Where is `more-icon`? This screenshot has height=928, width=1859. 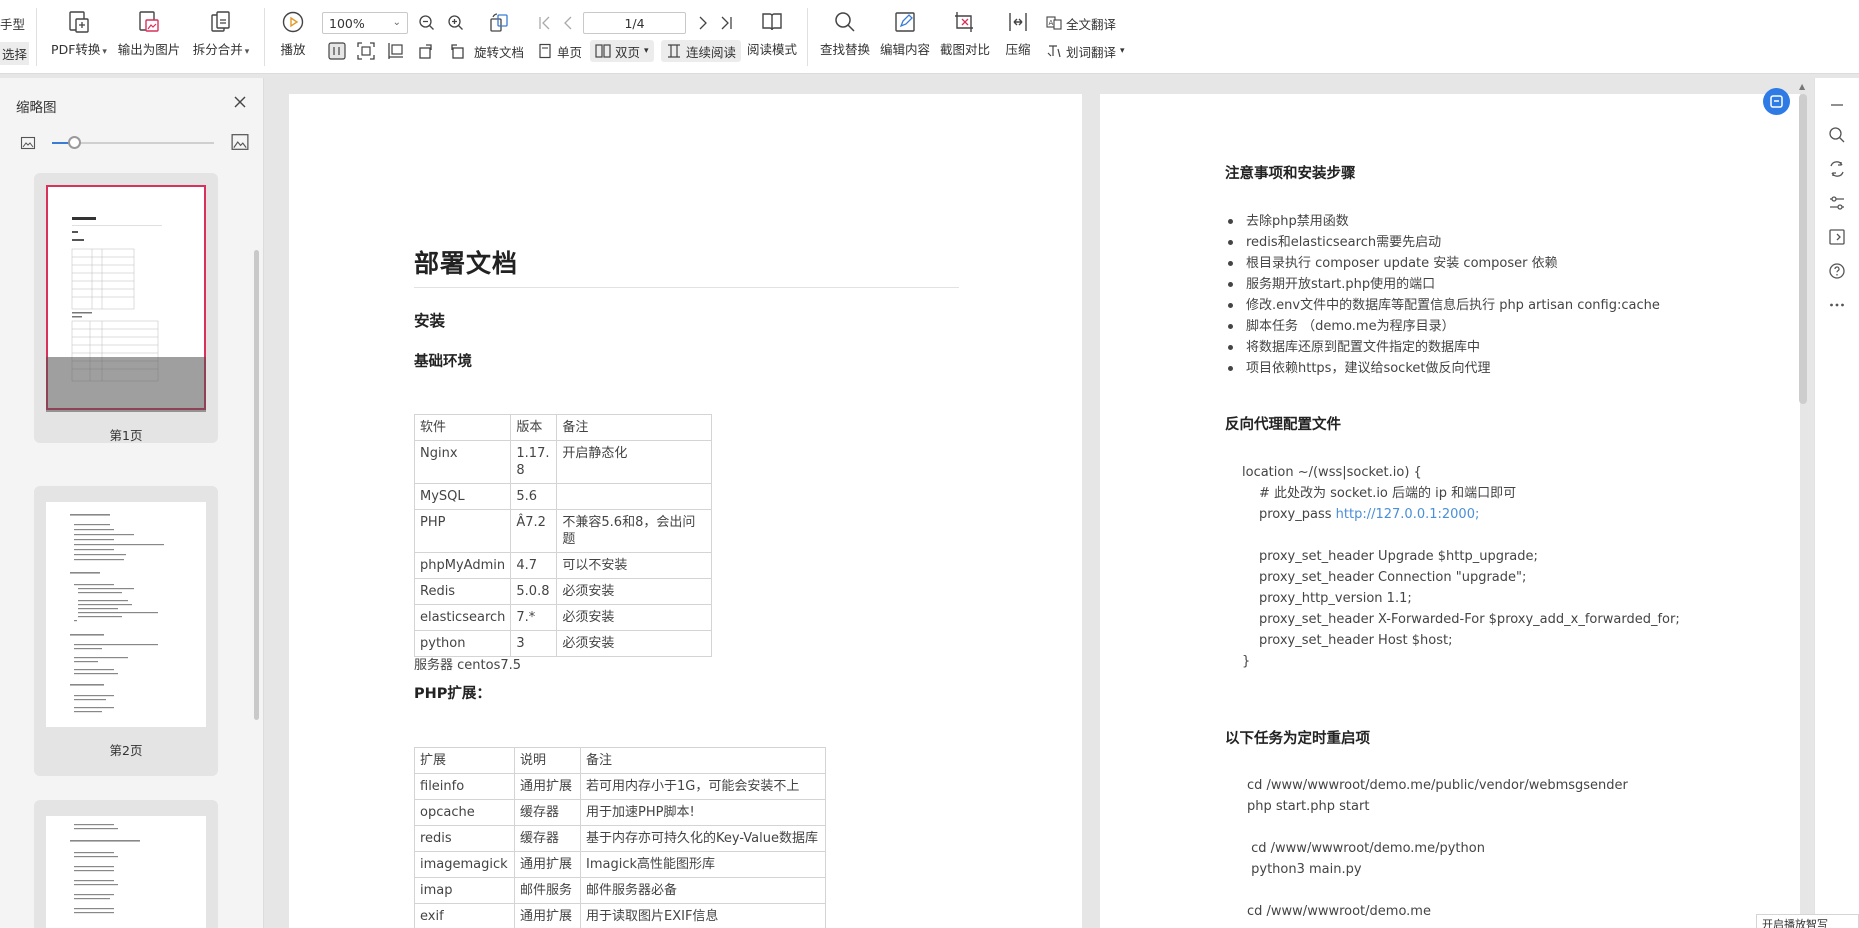
more-icon is located at coordinates (1837, 305).